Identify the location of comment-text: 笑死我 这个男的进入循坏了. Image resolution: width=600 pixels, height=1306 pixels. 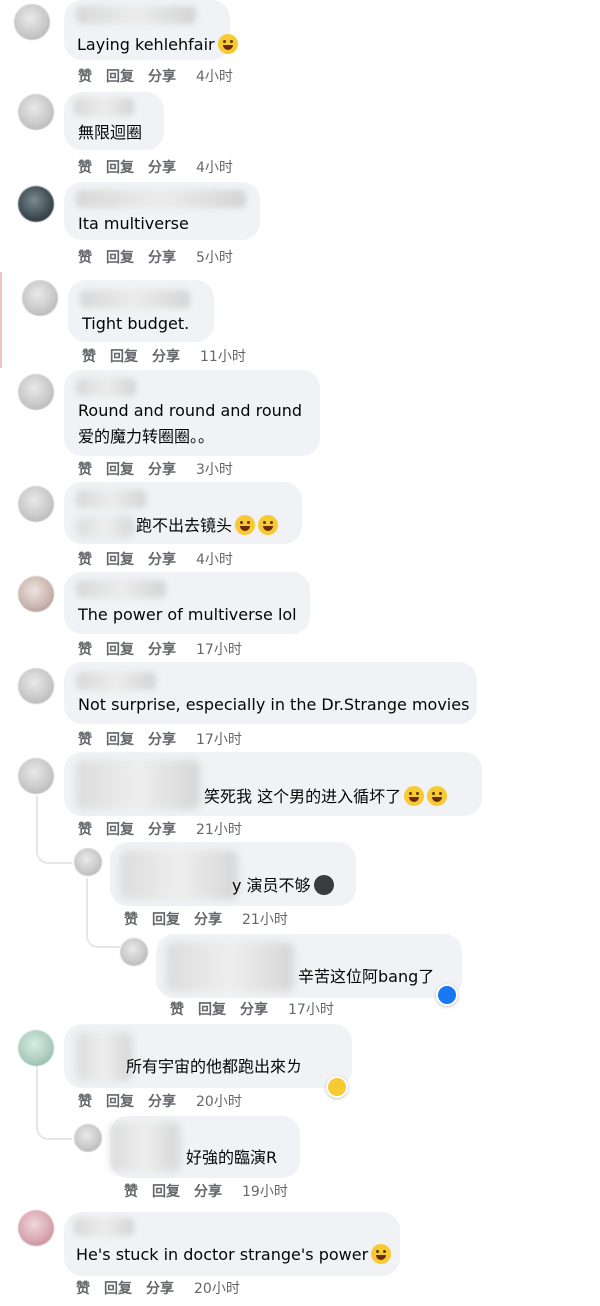
(326, 797).